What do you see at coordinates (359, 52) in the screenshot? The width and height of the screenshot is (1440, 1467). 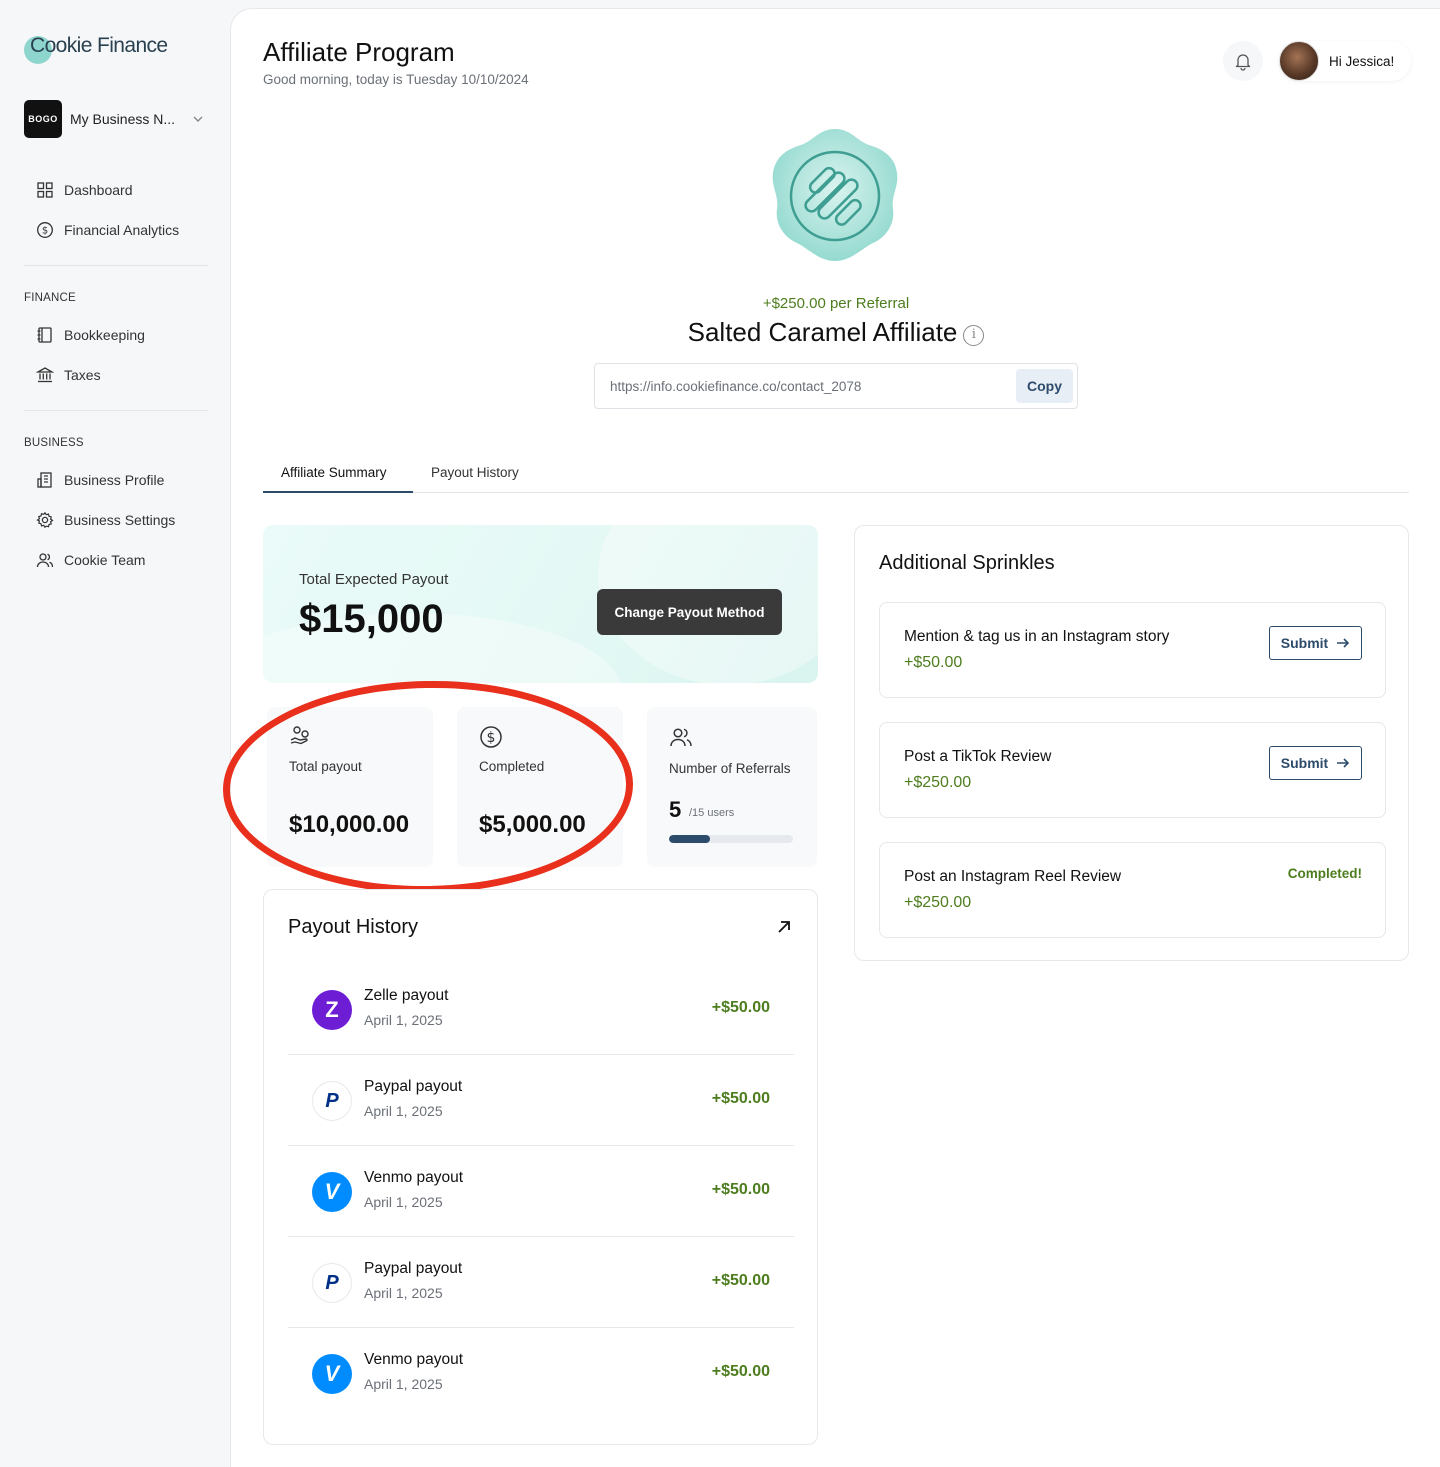 I see `page-title: Affiliate Program` at bounding box center [359, 52].